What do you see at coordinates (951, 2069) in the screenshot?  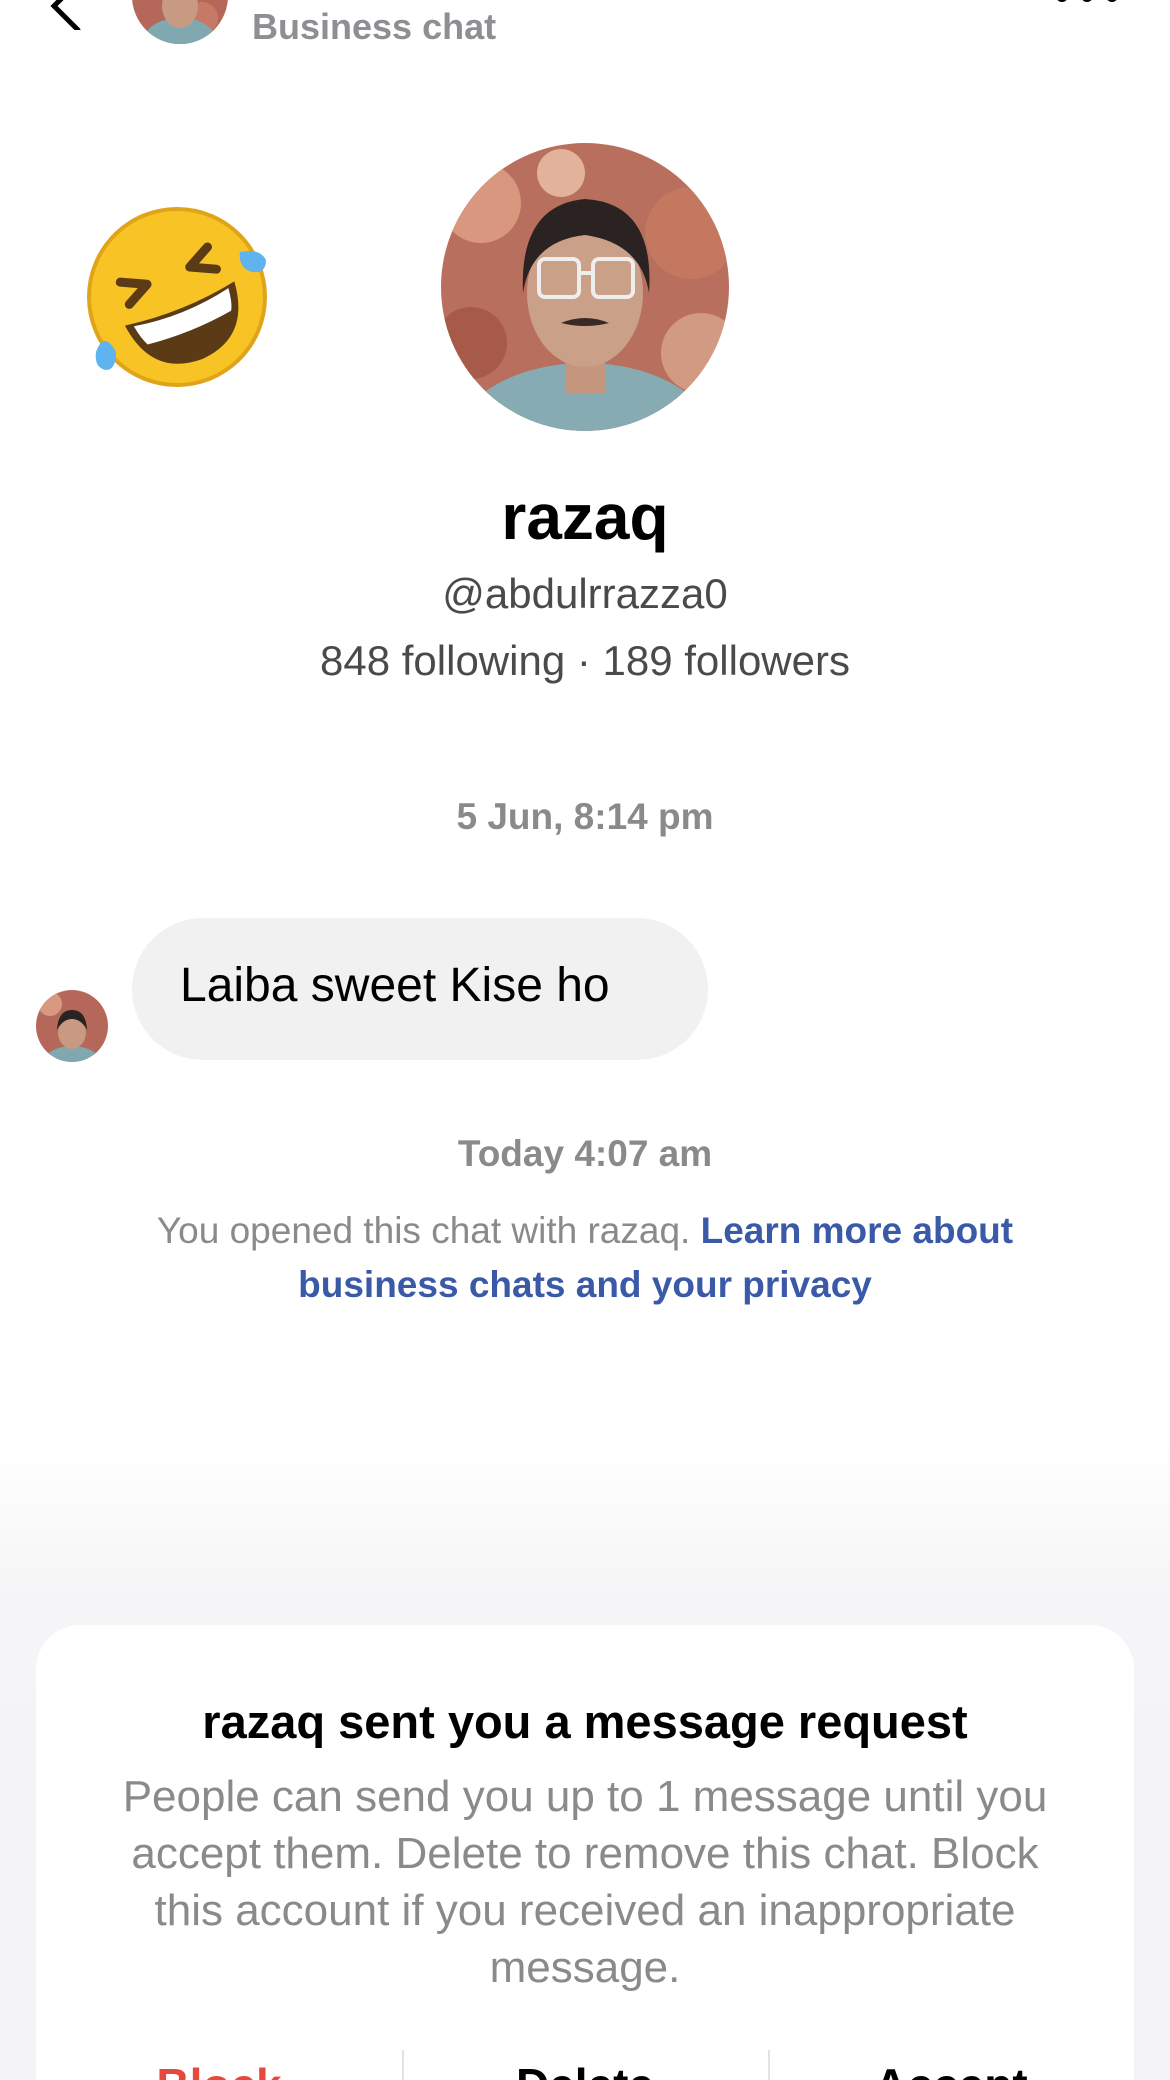 I see `accept-button: Accept` at bounding box center [951, 2069].